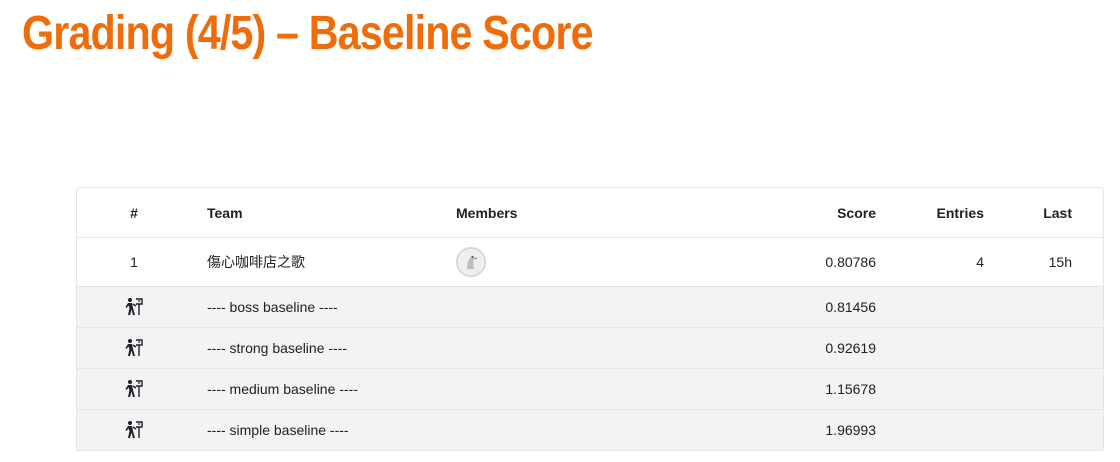  Describe the element at coordinates (960, 213) in the screenshot. I see `column-header-entries: Entries` at that location.